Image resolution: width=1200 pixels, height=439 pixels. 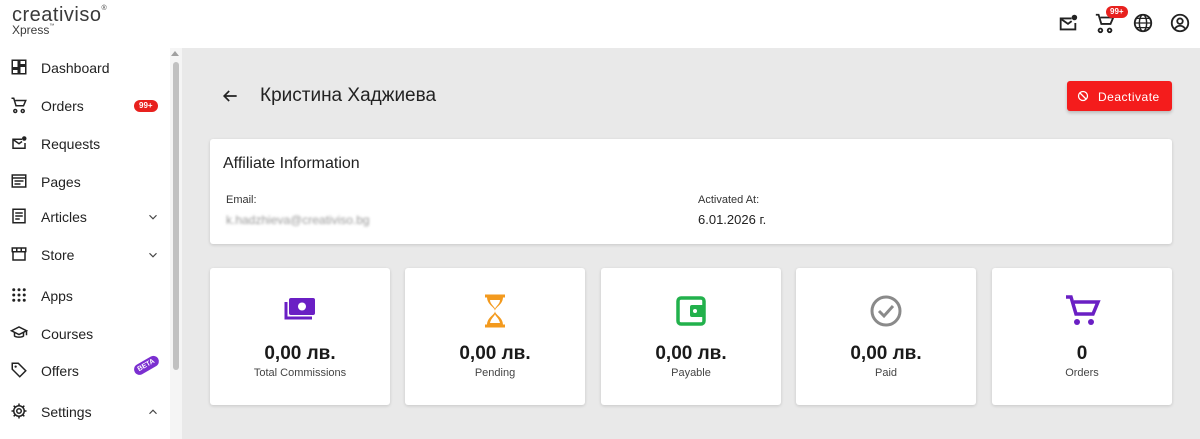 What do you see at coordinates (175, 53) in the screenshot?
I see `scroll-up-arrow-icon` at bounding box center [175, 53].